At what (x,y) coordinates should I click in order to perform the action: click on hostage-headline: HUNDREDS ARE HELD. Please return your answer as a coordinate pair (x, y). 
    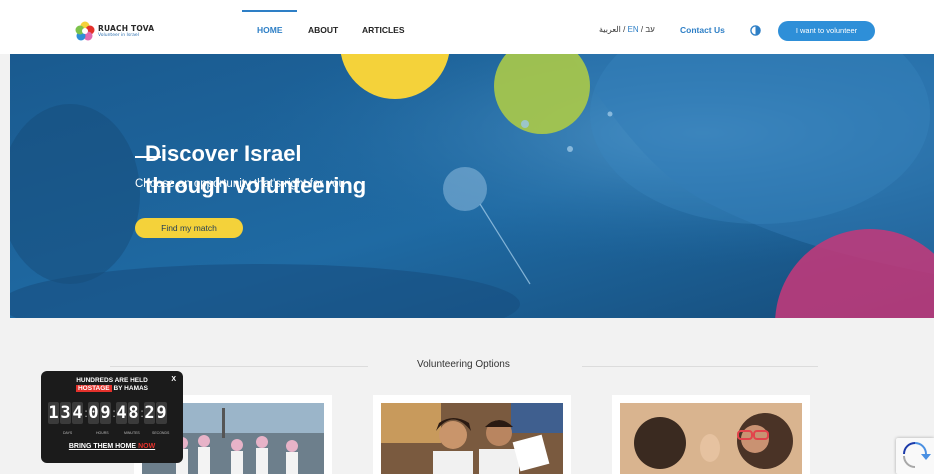
    Looking at the image, I should click on (112, 380).